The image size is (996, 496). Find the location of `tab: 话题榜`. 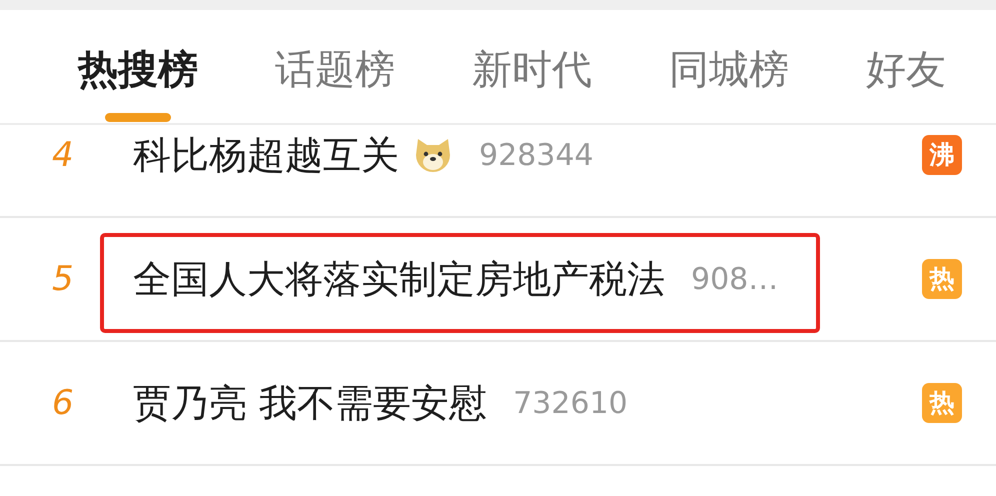

tab: 话题榜 is located at coordinates (335, 50).